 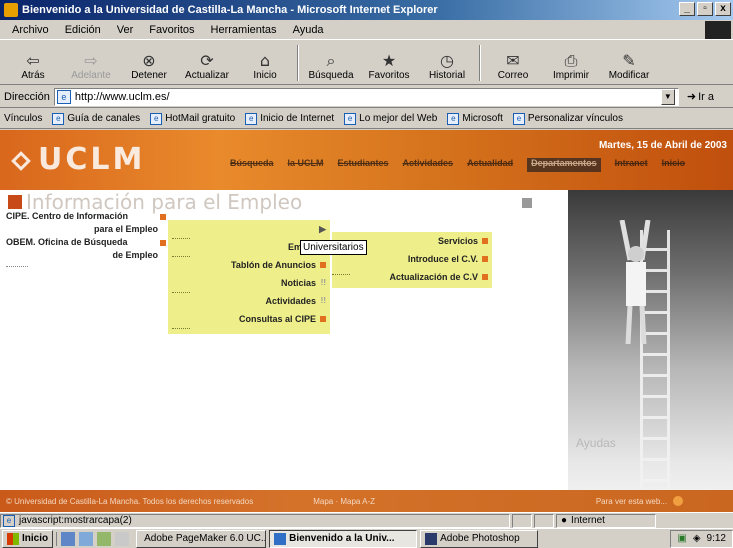 I want to click on maximize-button: ▫, so click(x=705, y=9).